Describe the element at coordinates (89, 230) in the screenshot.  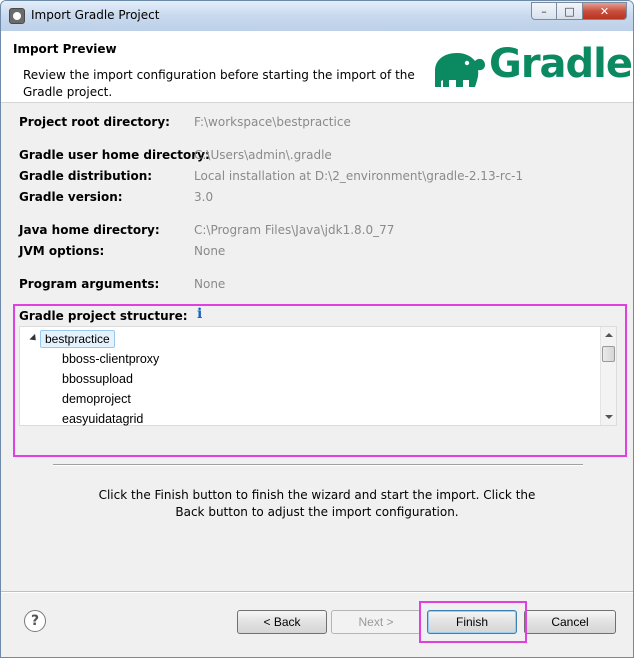
I see `java-home-label: Java home directory:` at that location.